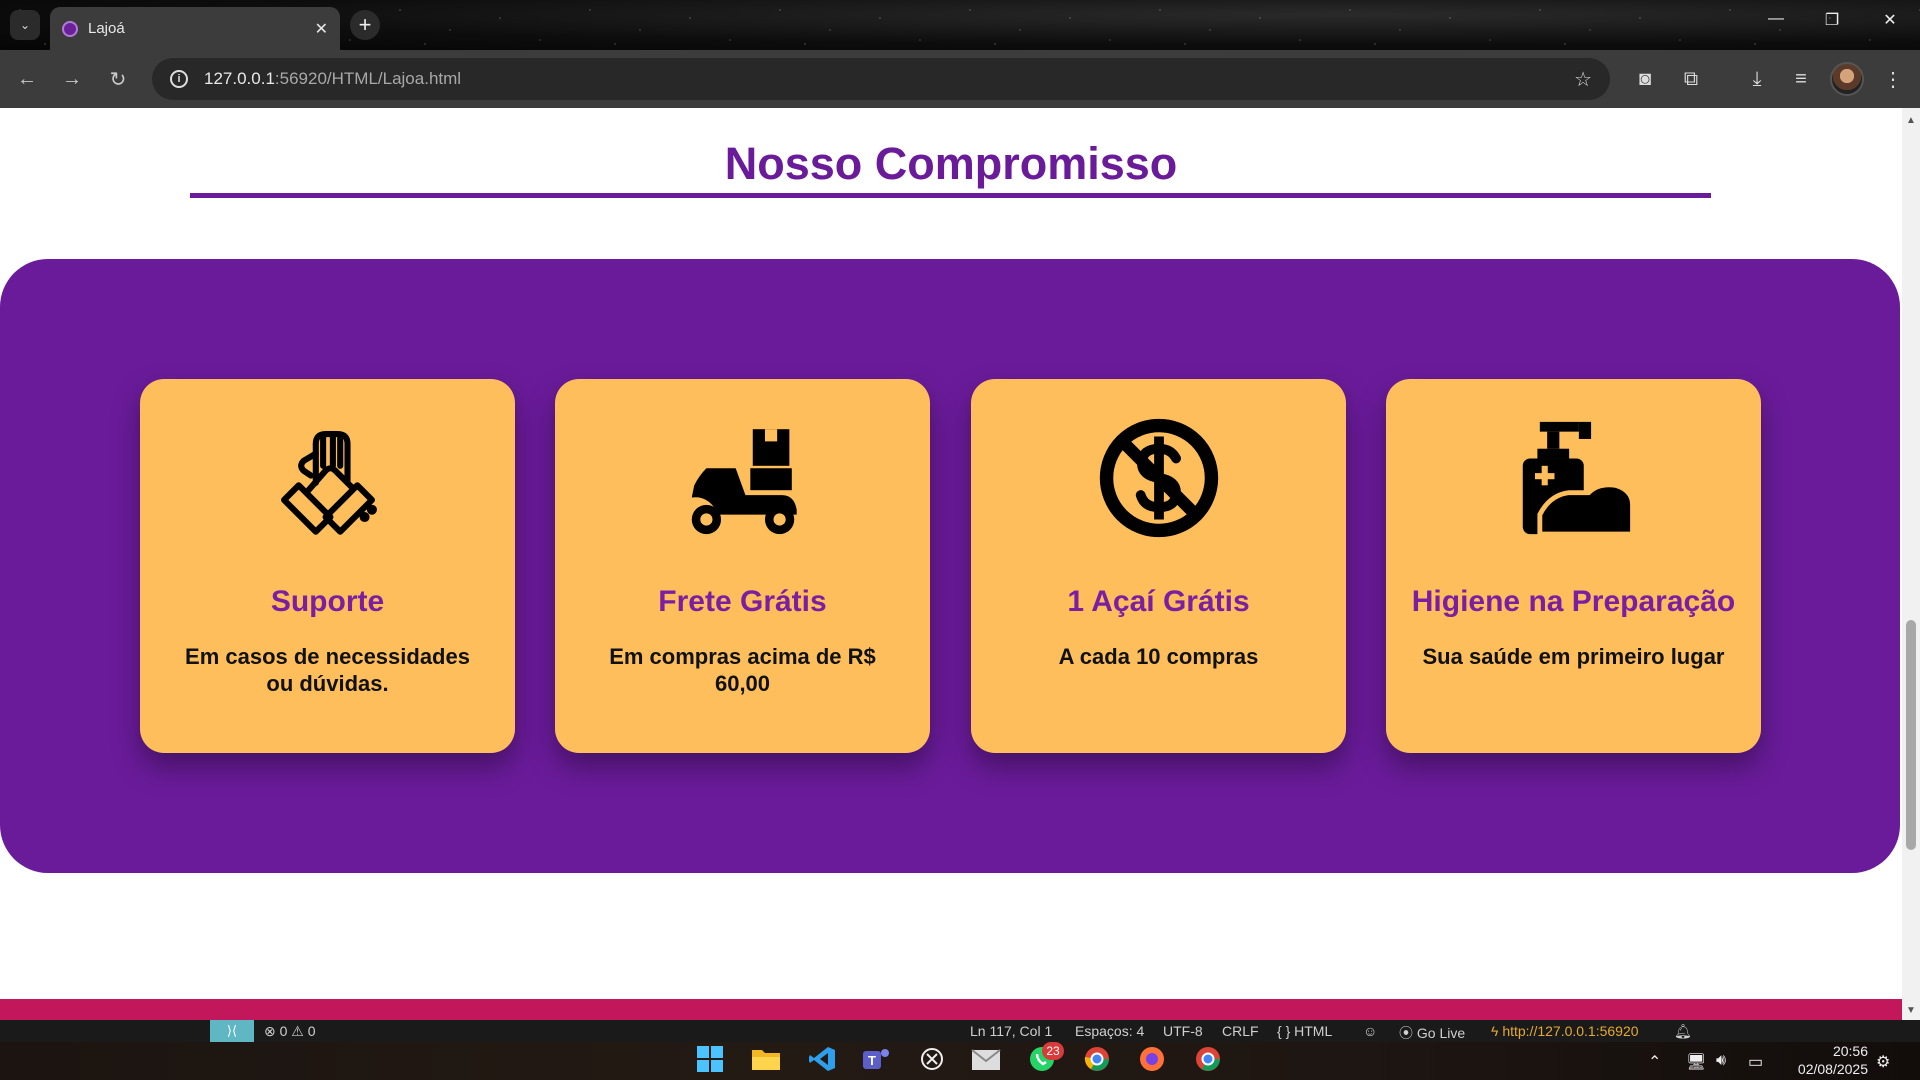  What do you see at coordinates (1097, 1059) in the screenshot?
I see `chrome-icon` at bounding box center [1097, 1059].